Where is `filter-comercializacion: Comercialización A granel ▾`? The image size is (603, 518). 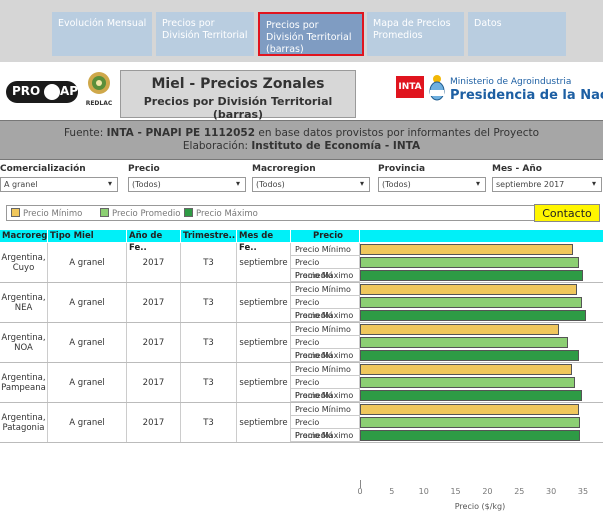
filter-comercializacion: Comercialización A granel ▾ is located at coordinates (59, 178).